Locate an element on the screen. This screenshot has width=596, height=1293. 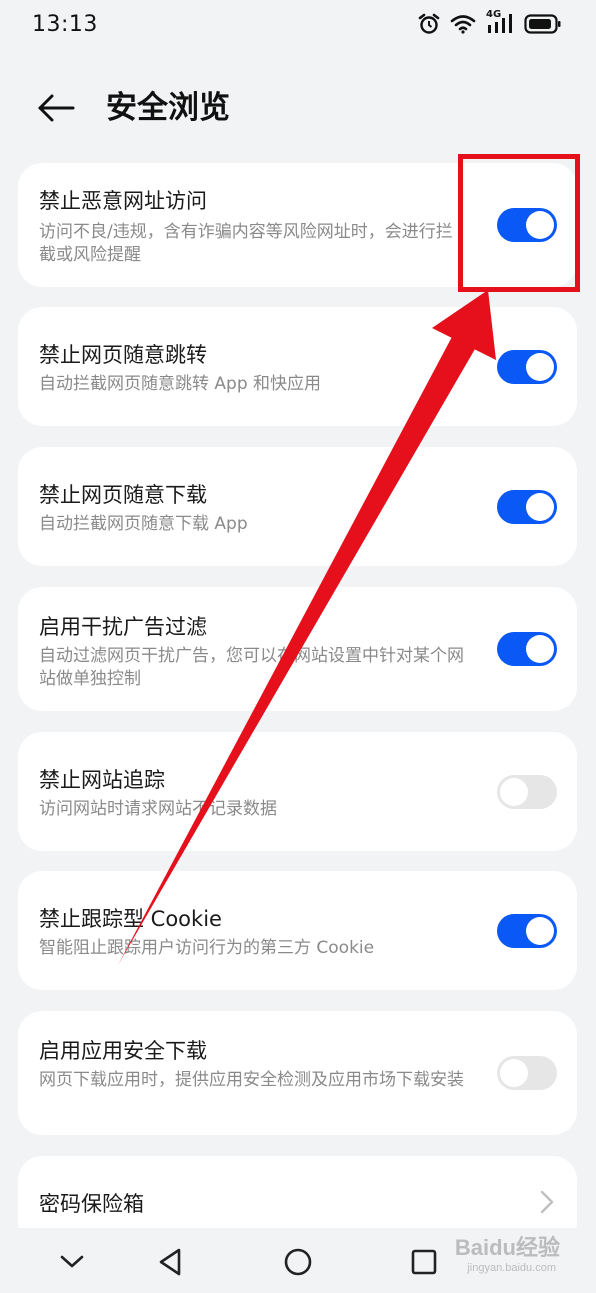
square-recents-icon is located at coordinates (424, 1262).